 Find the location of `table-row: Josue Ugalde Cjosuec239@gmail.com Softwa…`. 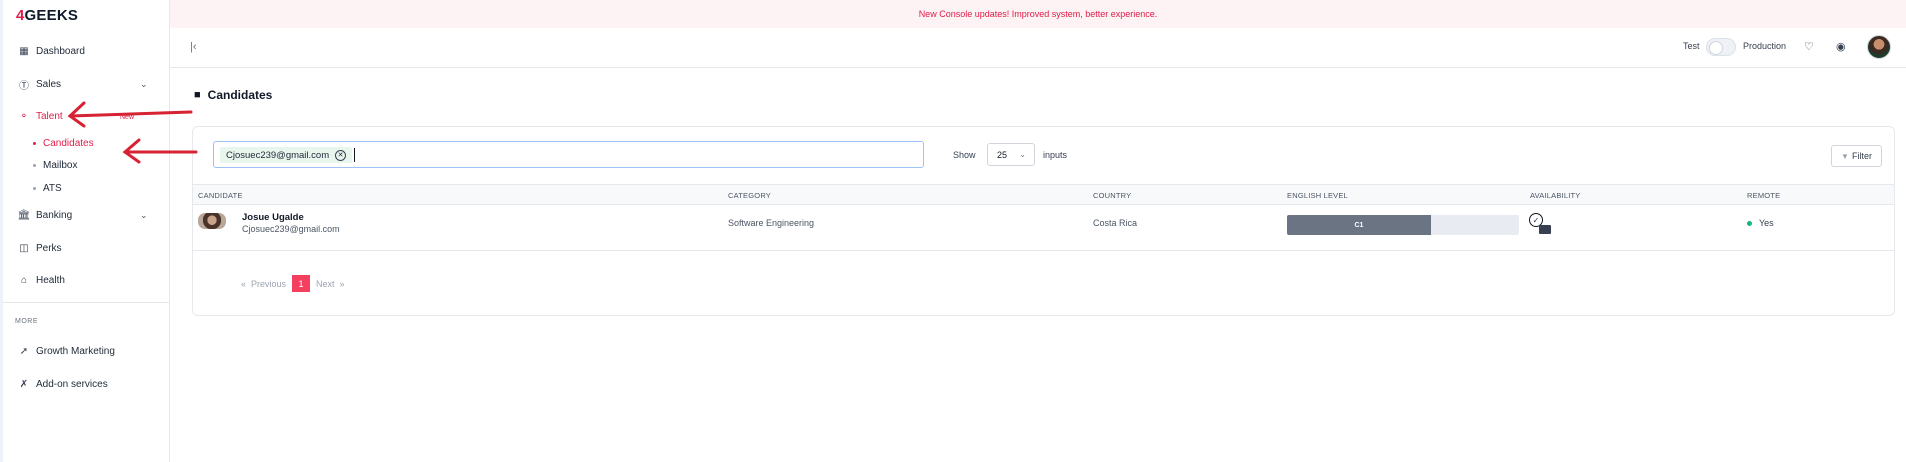

table-row: Josue Ugalde Cjosuec239@gmail.com Softwa… is located at coordinates (1043, 228).